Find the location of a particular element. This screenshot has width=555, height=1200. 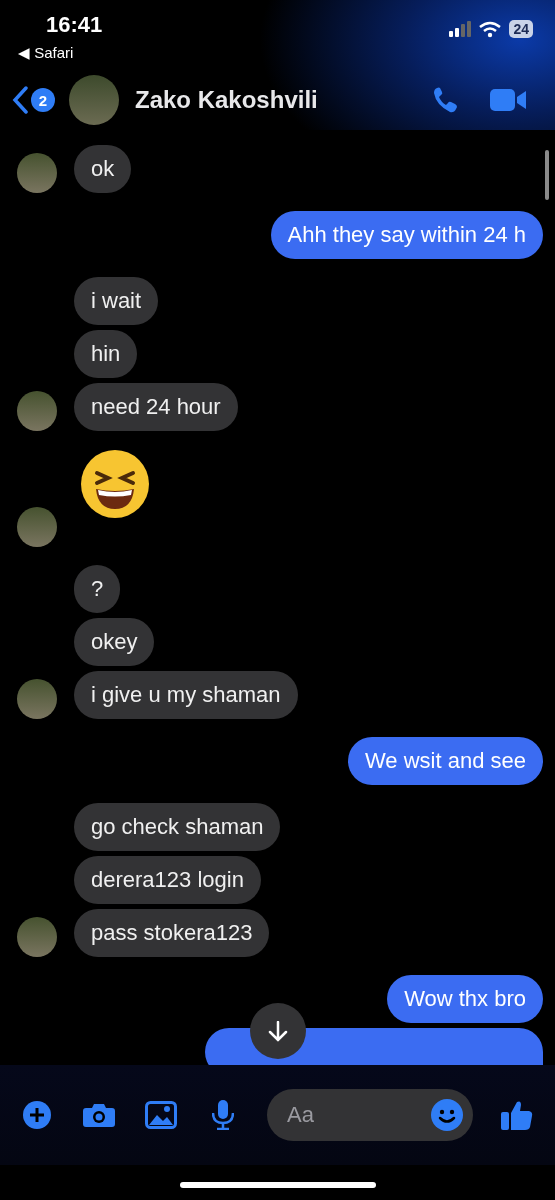

message-bubble: need 24 hour is located at coordinates (156, 407).